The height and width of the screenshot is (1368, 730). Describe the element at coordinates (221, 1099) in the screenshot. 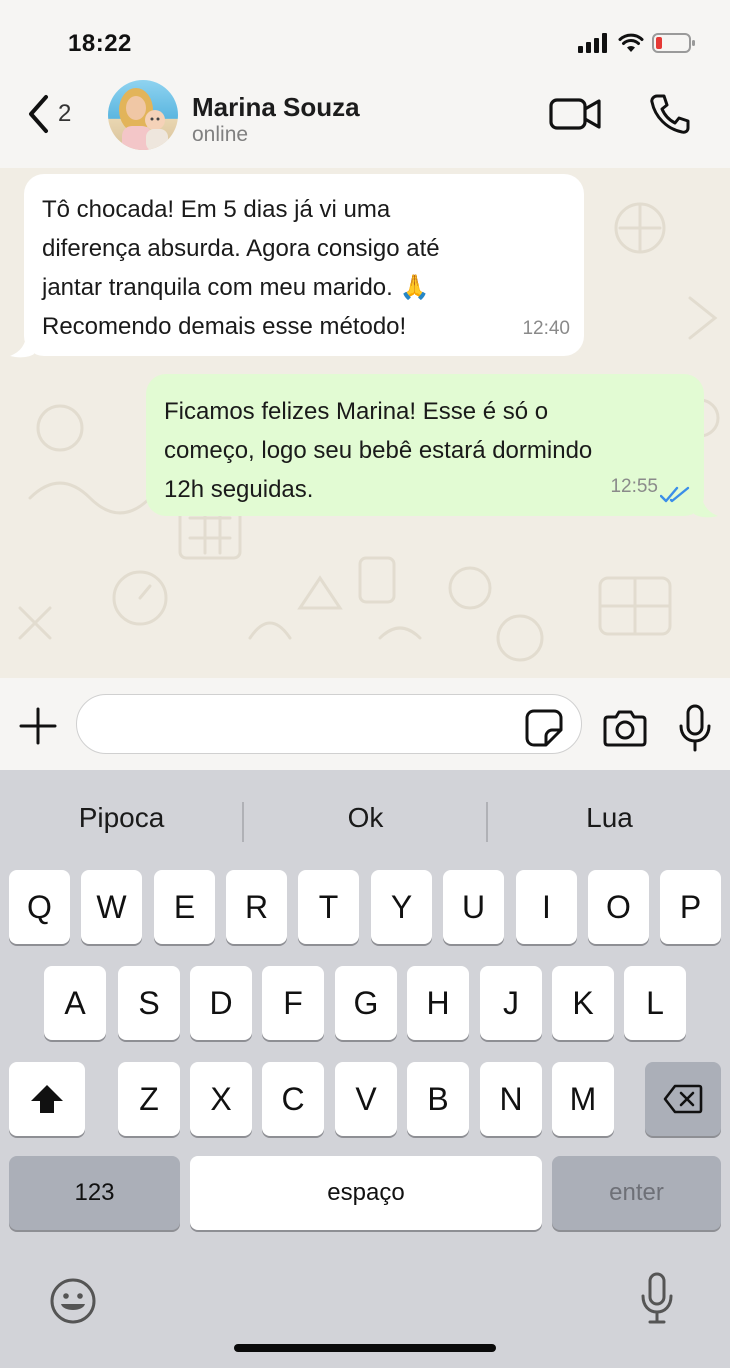

I see `key-x: X` at that location.